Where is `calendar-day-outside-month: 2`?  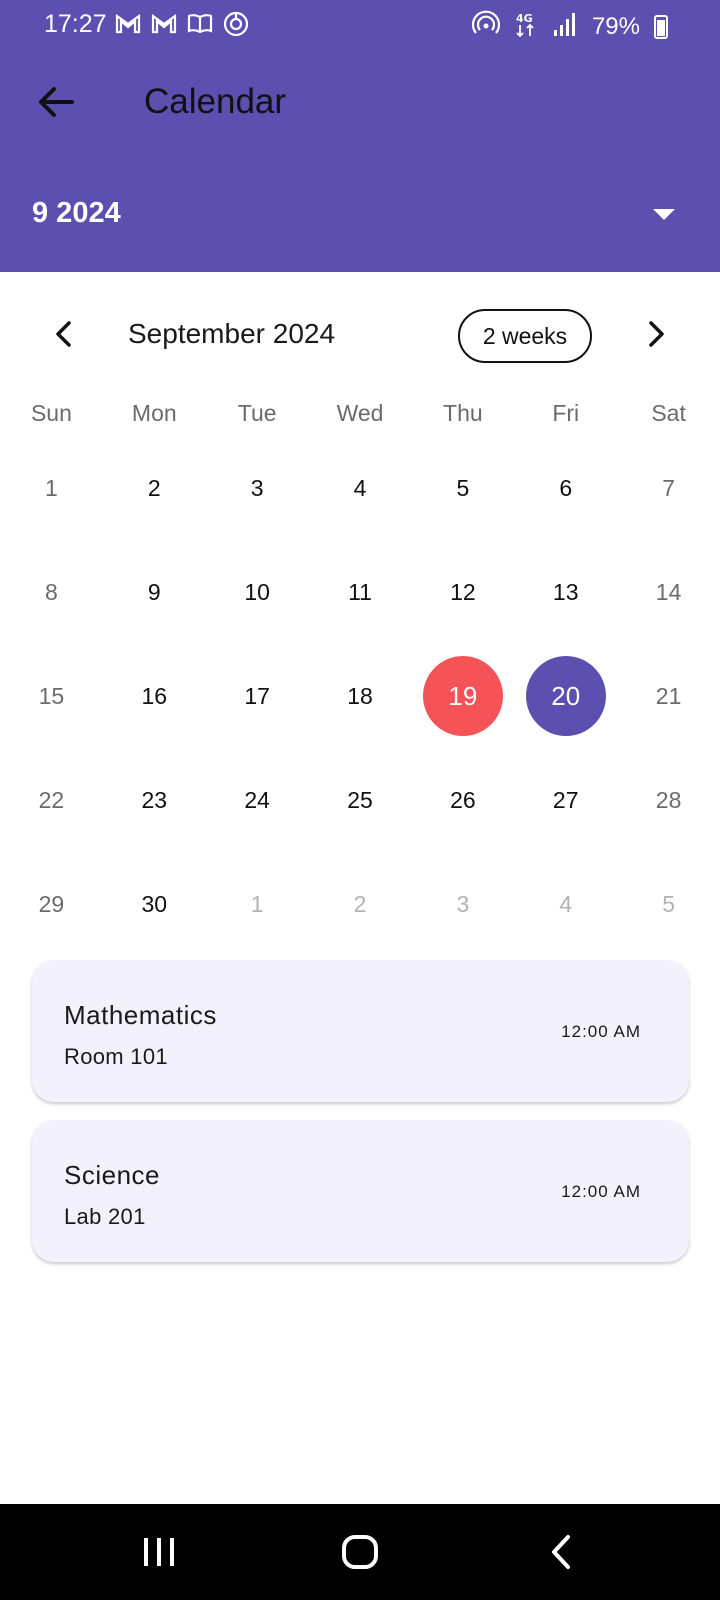 calendar-day-outside-month: 2 is located at coordinates (360, 904).